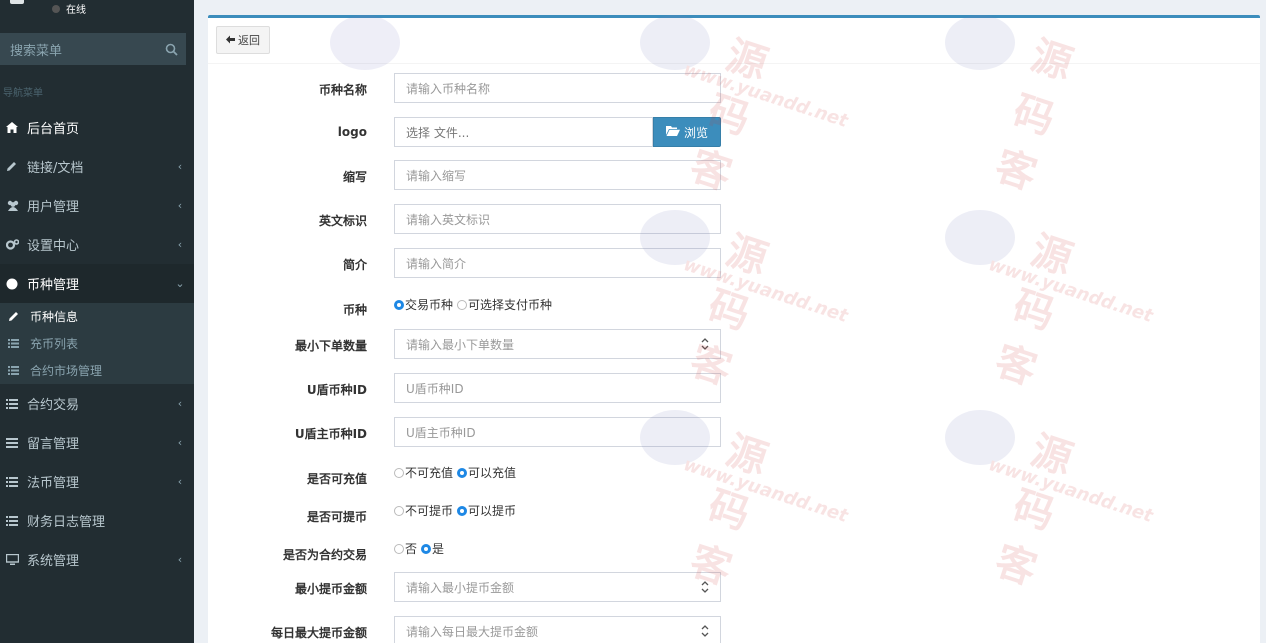 Image resolution: width=1266 pixels, height=643 pixels. I want to click on min-withdraw-label: 最小提币金额, so click(330, 589).